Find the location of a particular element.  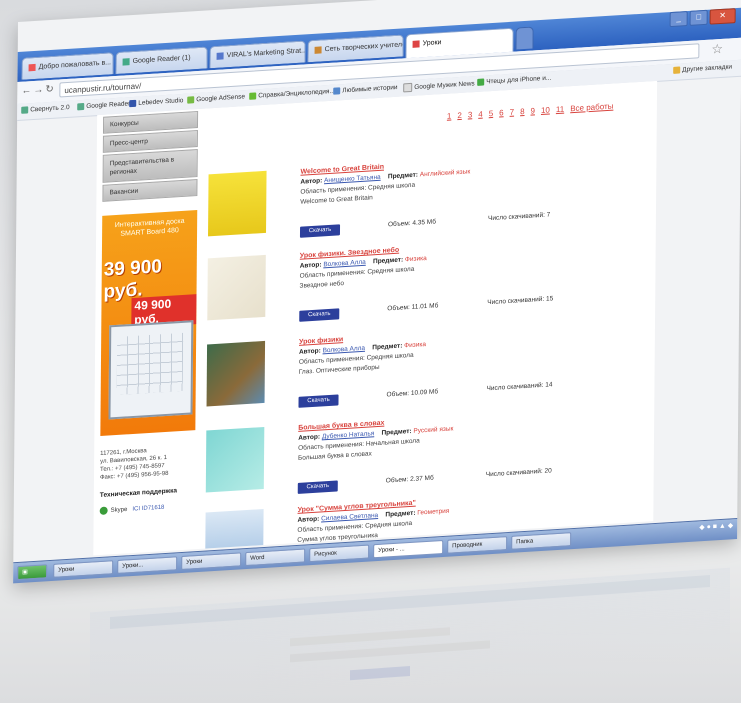

tab-4: Сеть творческих учителей is located at coordinates (355, 48).